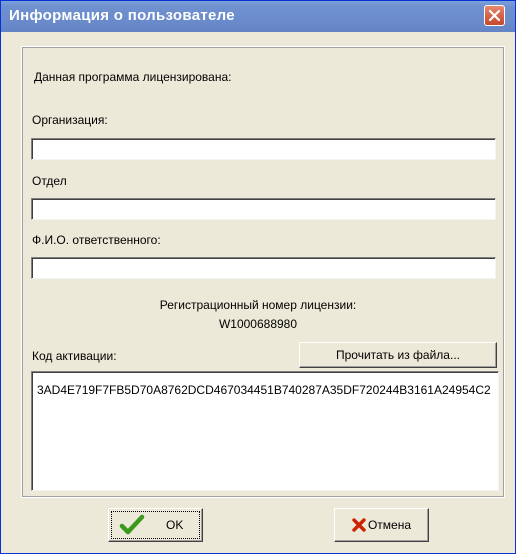 The image size is (516, 554). What do you see at coordinates (132, 524) in the screenshot?
I see `checkmark-icon` at bounding box center [132, 524].